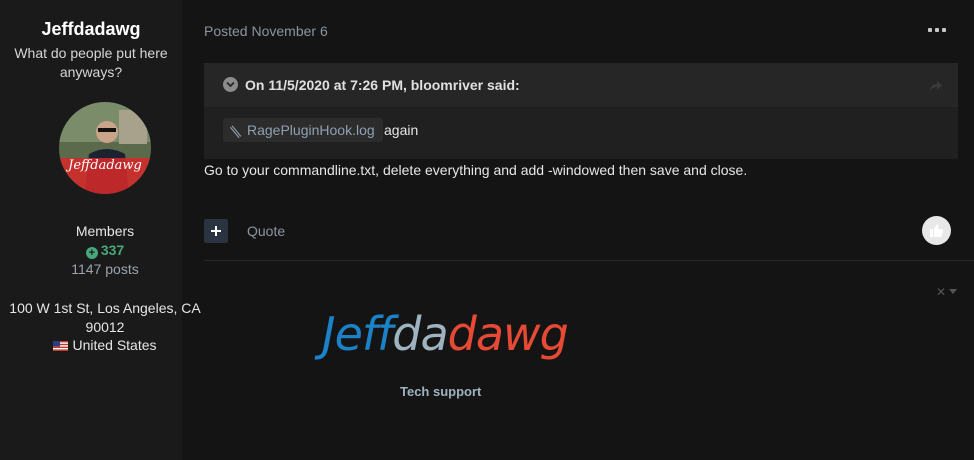  What do you see at coordinates (441, 391) in the screenshot?
I see `signature-subtitle: Tech support` at bounding box center [441, 391].